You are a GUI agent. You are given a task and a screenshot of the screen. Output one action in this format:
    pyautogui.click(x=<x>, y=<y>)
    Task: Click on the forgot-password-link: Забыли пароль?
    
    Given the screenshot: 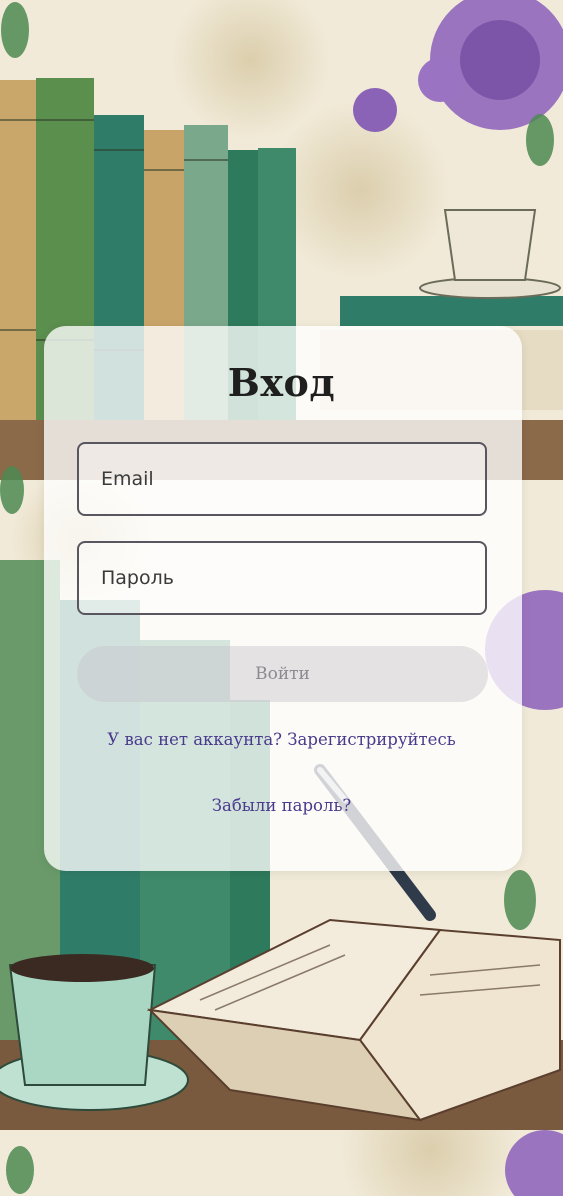 What is the action you would take?
    pyautogui.click(x=281, y=805)
    